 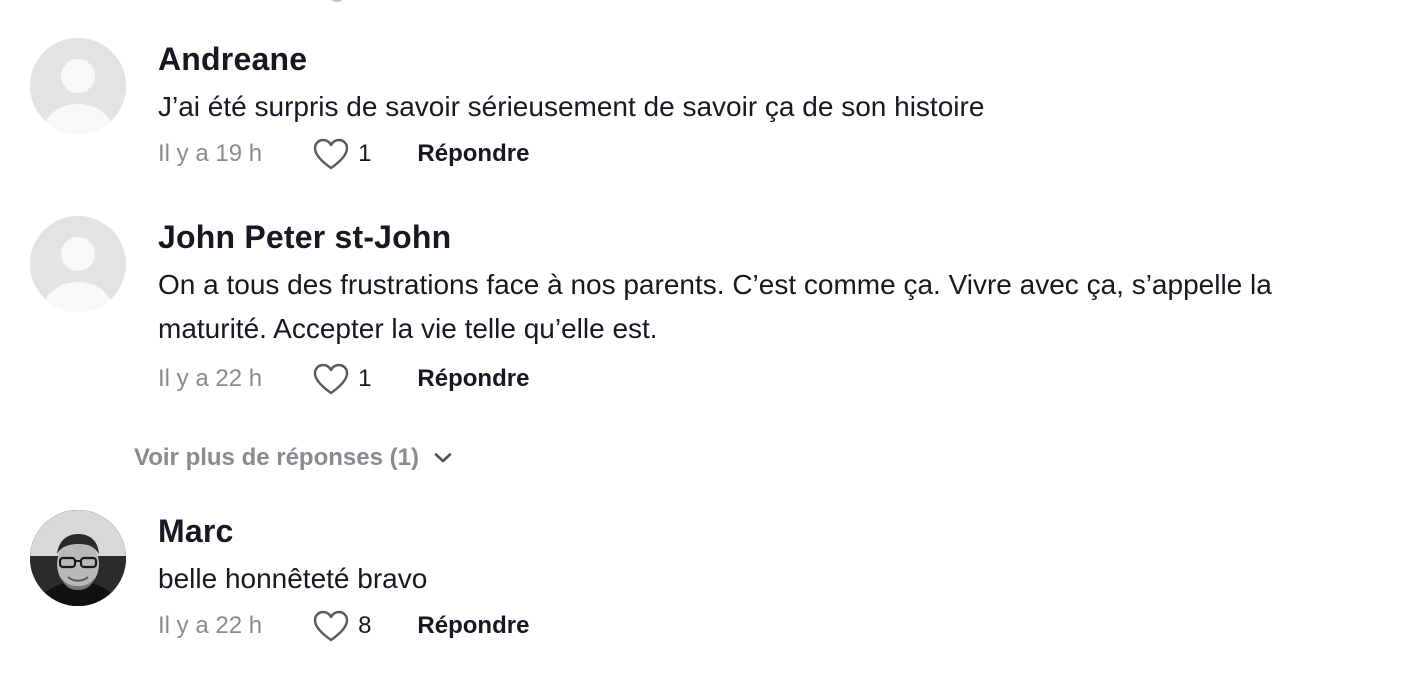 What do you see at coordinates (443, 458) in the screenshot?
I see `chevron-down-icon` at bounding box center [443, 458].